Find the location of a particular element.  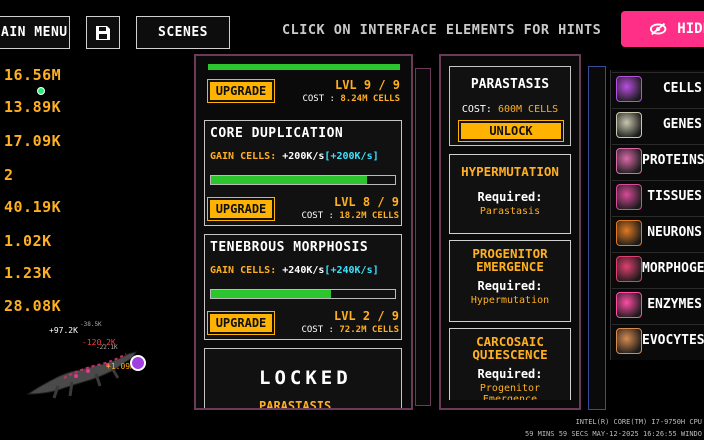

nav-label: EVOCYTES is located at coordinates (673, 340).